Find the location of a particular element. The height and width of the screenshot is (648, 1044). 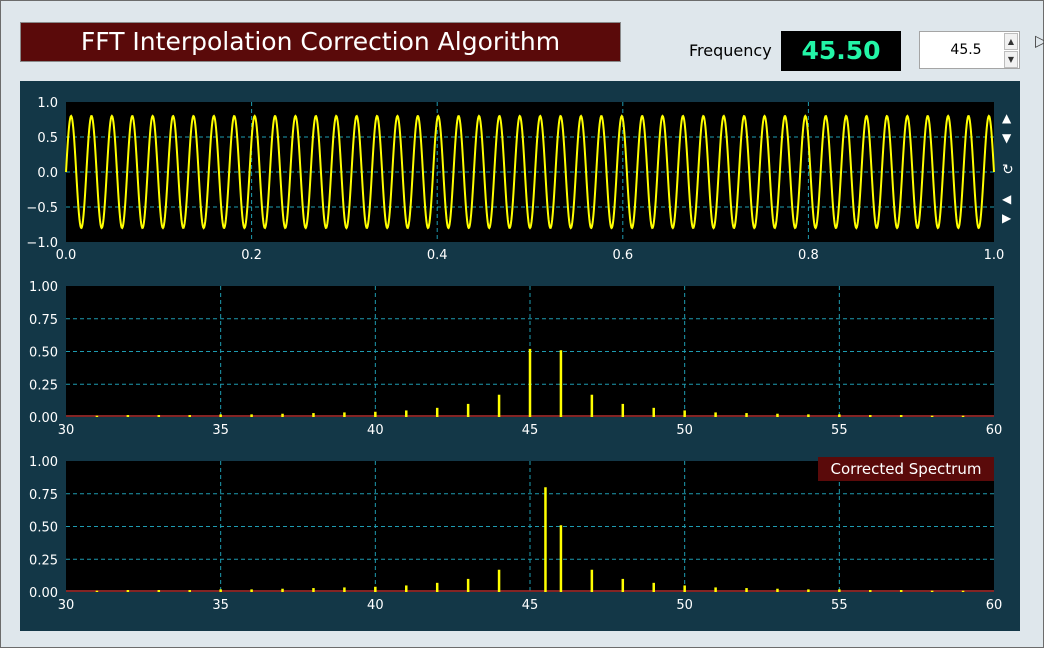

frequency-label: Frequency is located at coordinates (730, 50).